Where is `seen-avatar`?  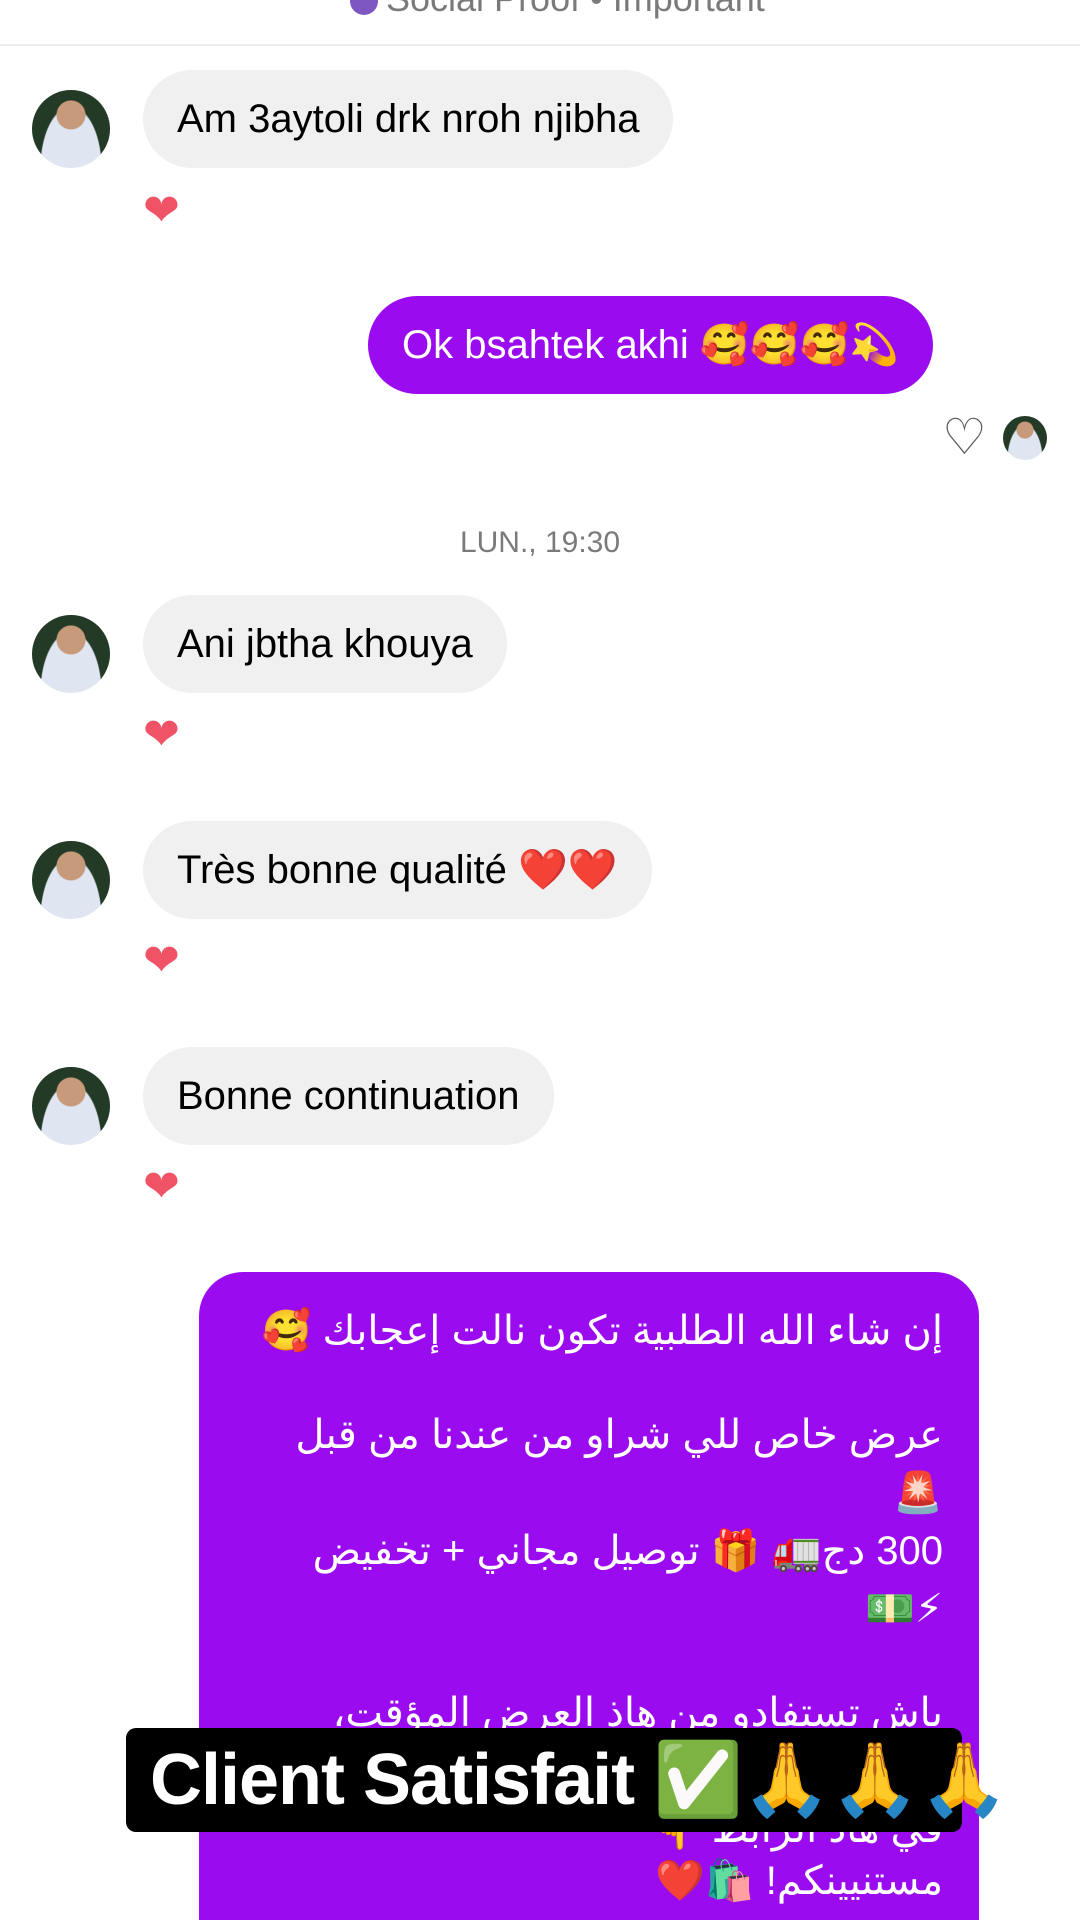
seen-avatar is located at coordinates (1025, 438).